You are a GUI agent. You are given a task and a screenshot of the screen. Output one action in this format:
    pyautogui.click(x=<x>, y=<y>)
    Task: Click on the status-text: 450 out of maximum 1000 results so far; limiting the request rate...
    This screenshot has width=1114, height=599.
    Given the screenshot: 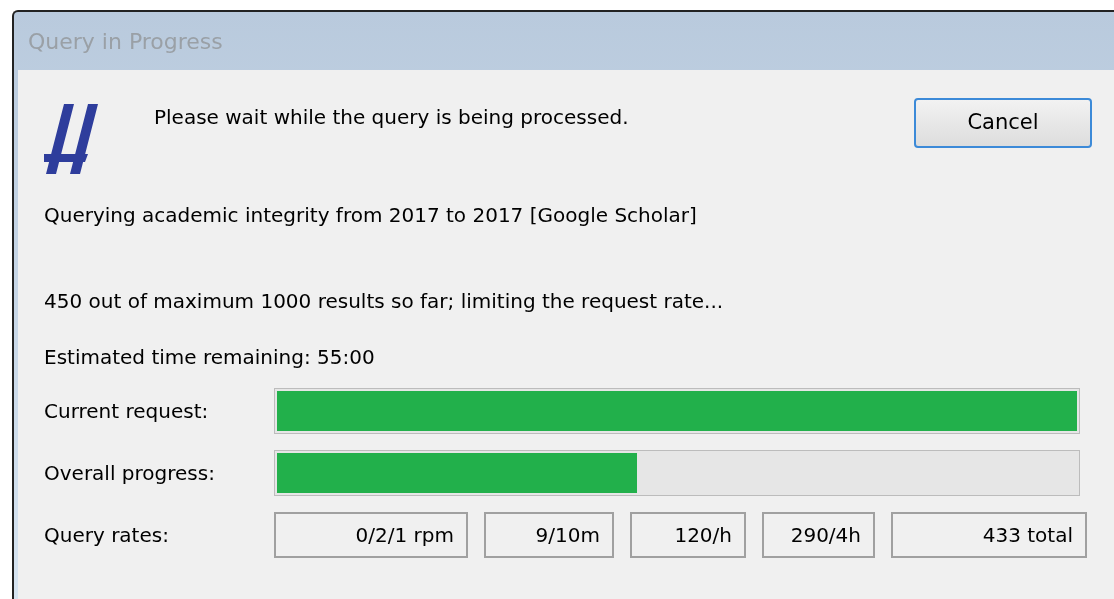 What is the action you would take?
    pyautogui.click(x=384, y=301)
    